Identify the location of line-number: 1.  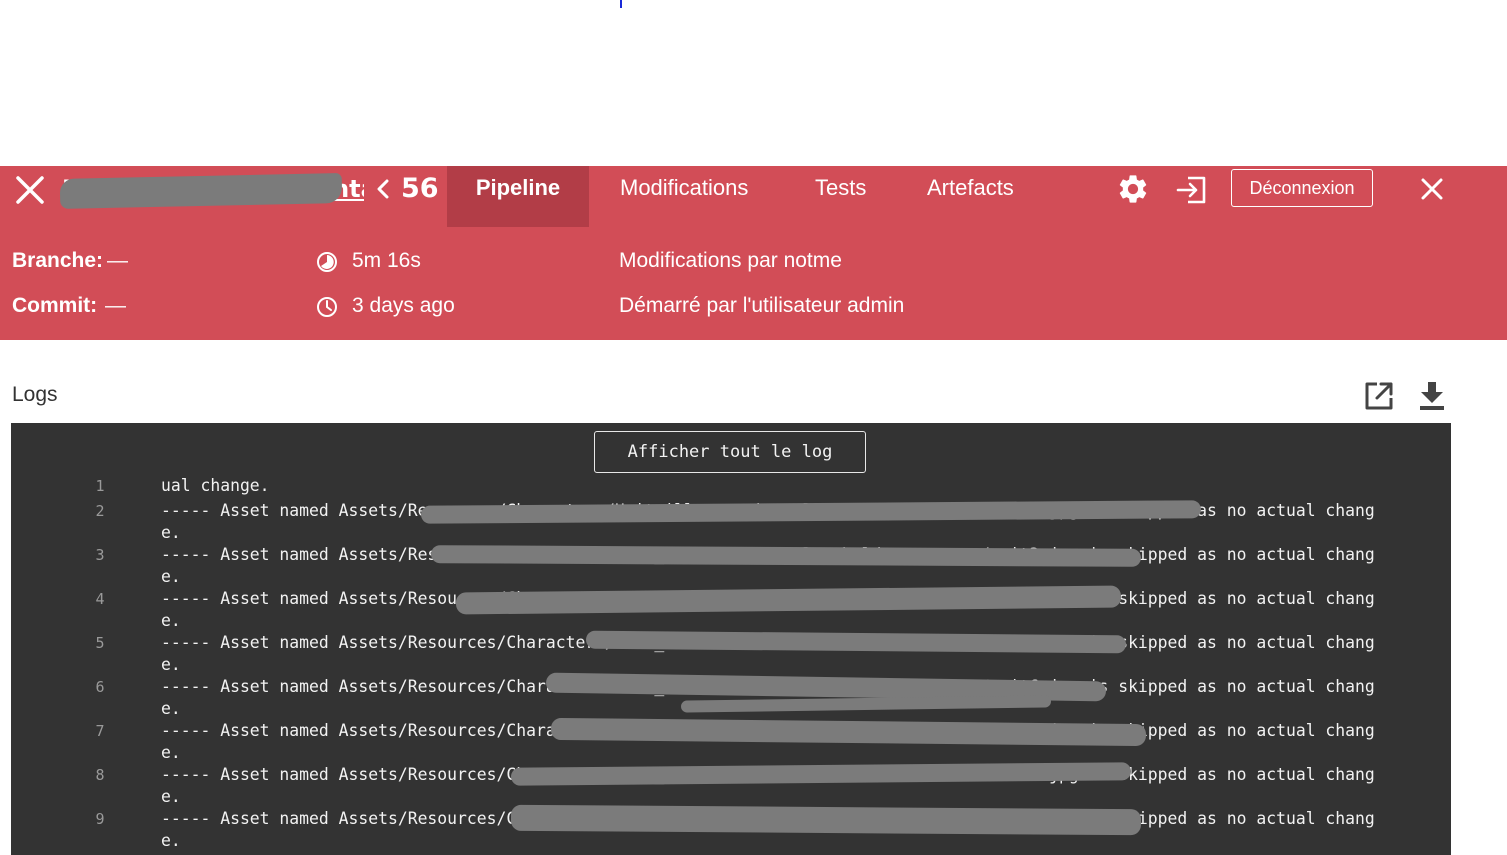
(100, 486).